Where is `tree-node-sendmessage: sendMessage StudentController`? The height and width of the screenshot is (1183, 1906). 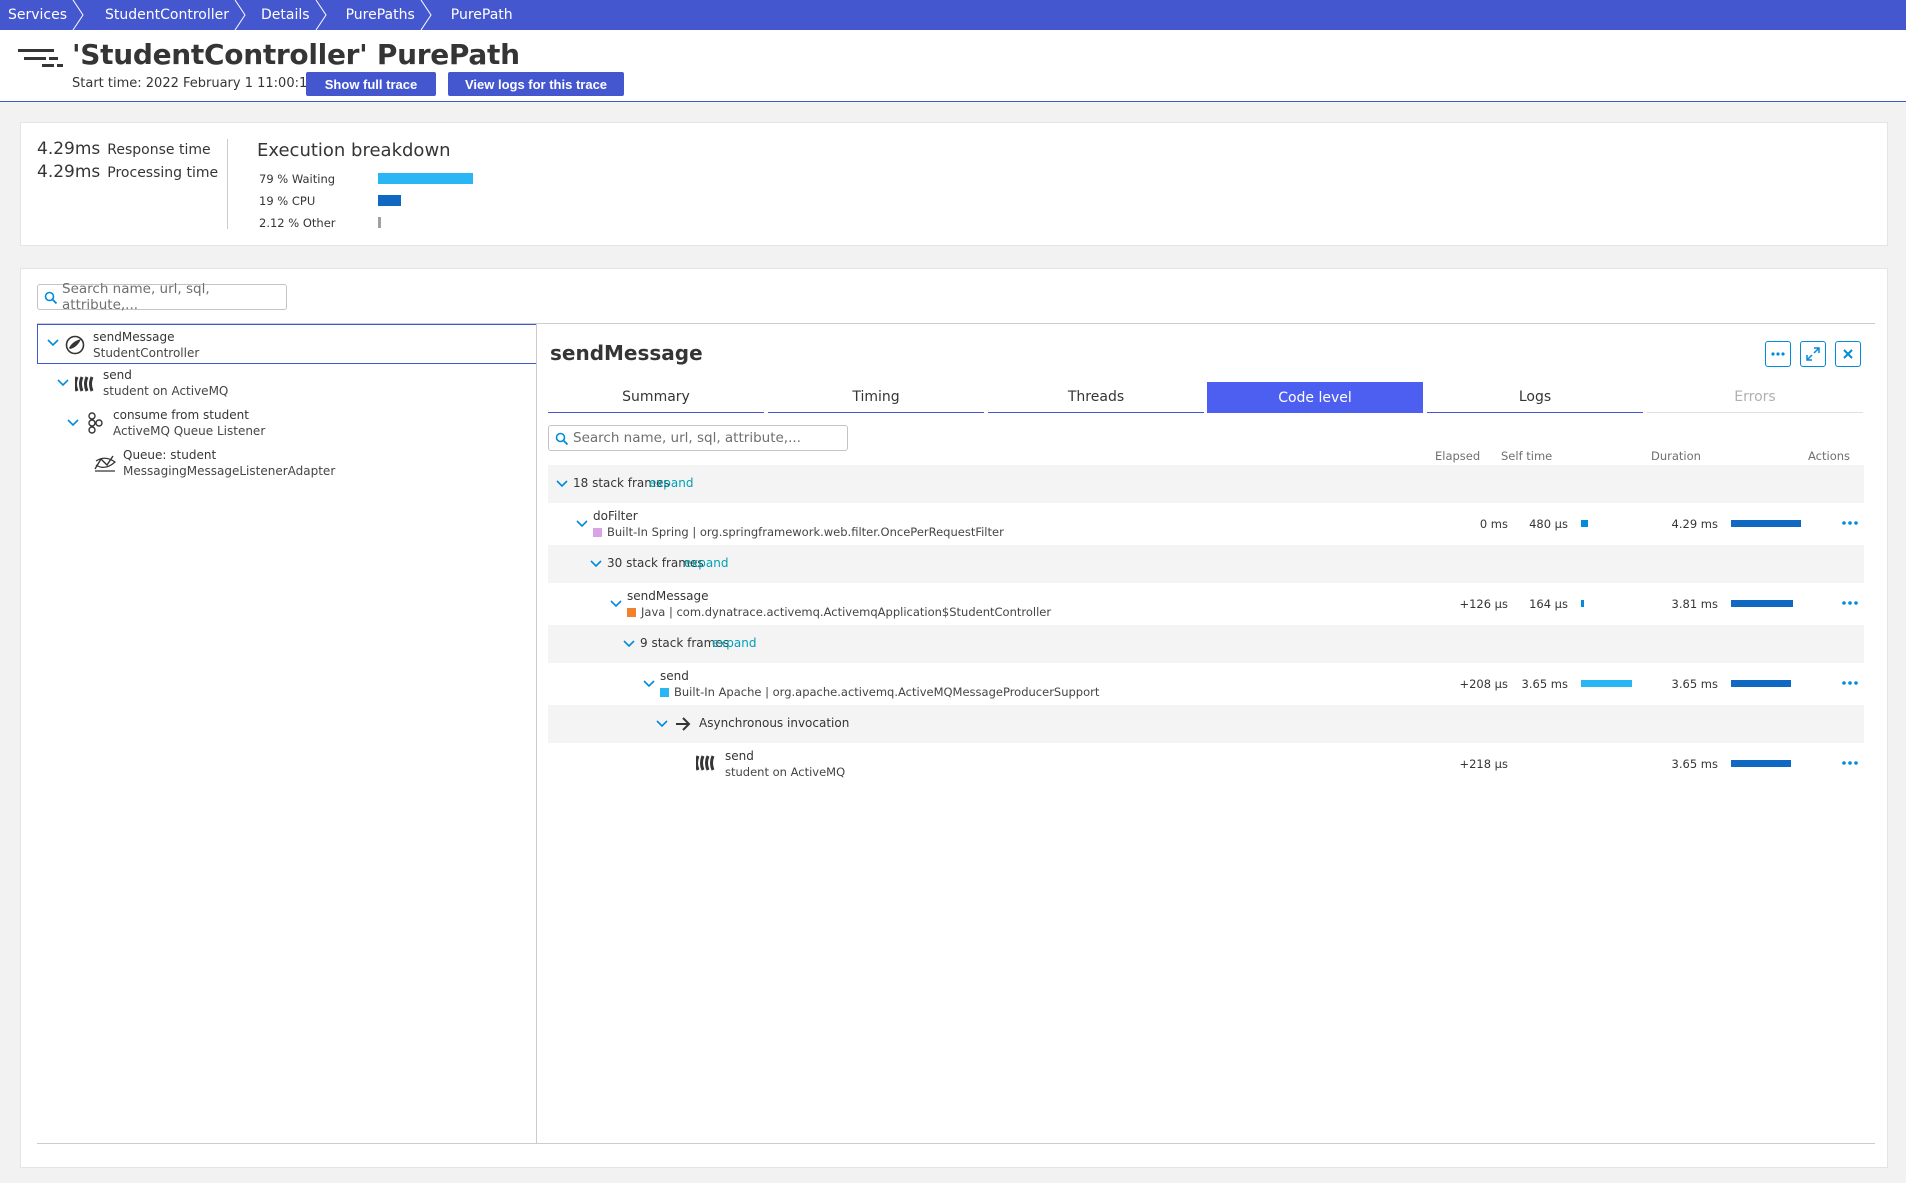 tree-node-sendmessage: sendMessage StudentController is located at coordinates (287, 344).